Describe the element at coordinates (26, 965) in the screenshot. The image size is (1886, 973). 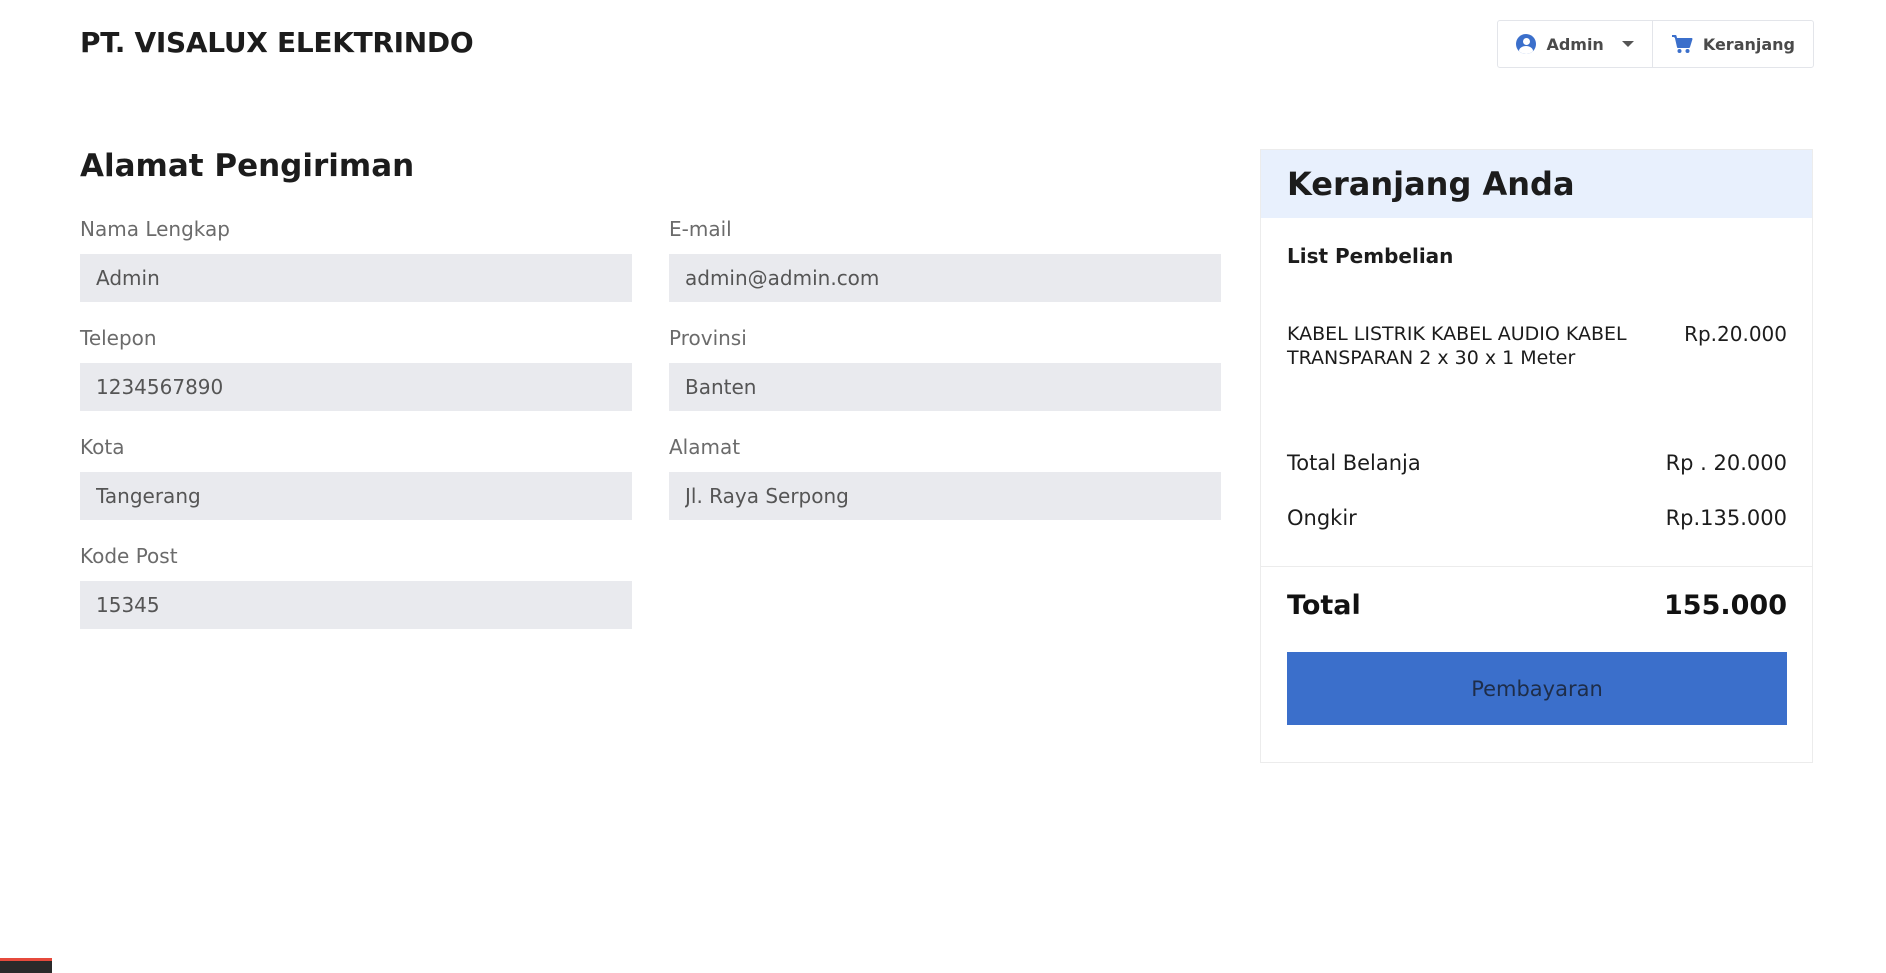
I see `debug-toolbar-icon` at that location.